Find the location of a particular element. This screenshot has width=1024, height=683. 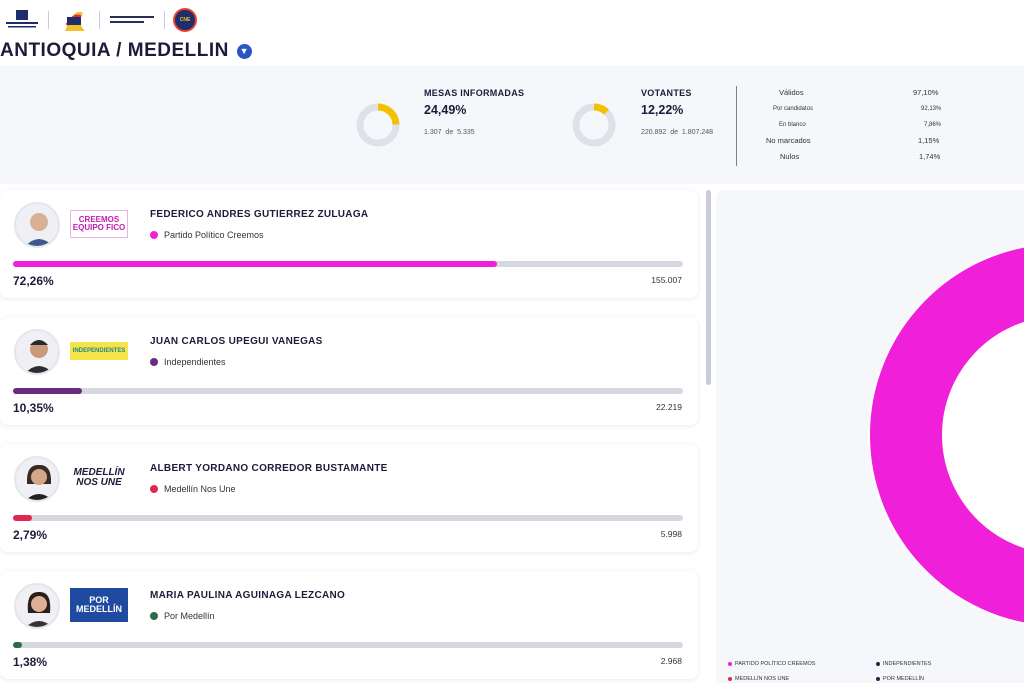

party-logo: POR MEDELLÍN is located at coordinates (99, 605).